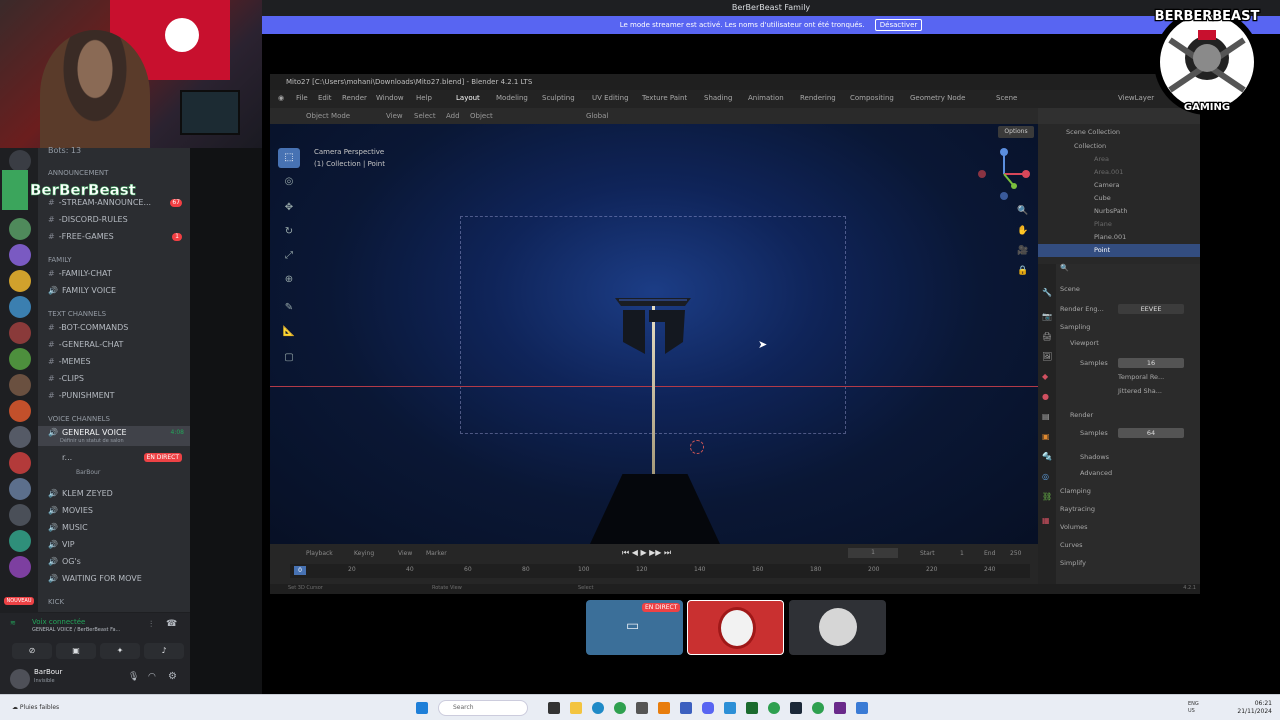 The width and height of the screenshot is (1280, 720). What do you see at coordinates (151, 625) in the screenshot?
I see `noise-suppression-icon: ⫶` at bounding box center [151, 625].